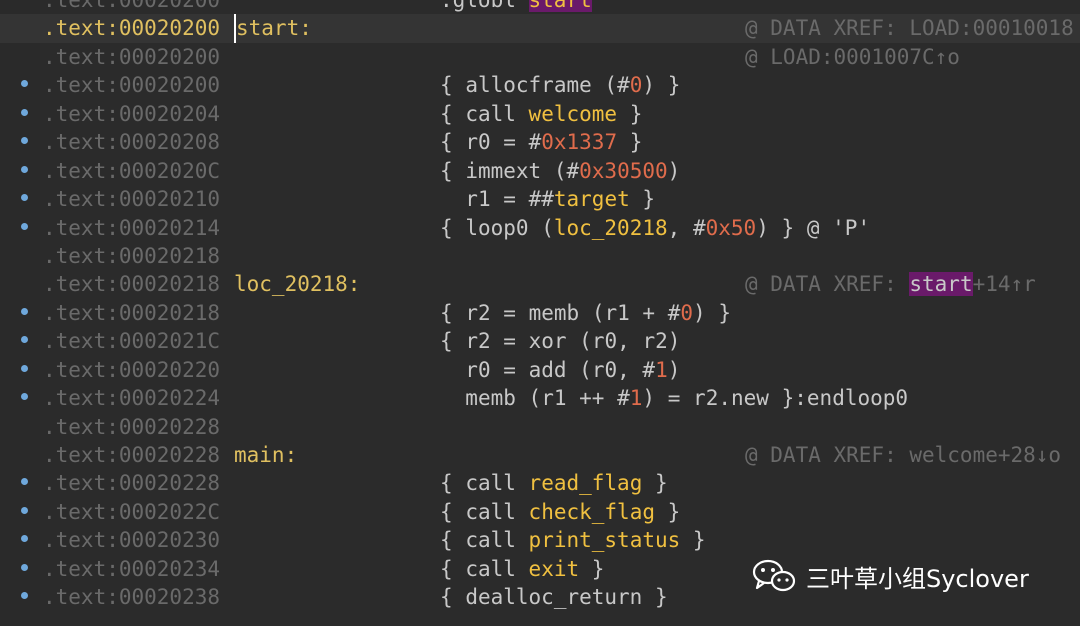 The height and width of the screenshot is (626, 1080). I want to click on symbol-ref: read_flag, so click(586, 483).